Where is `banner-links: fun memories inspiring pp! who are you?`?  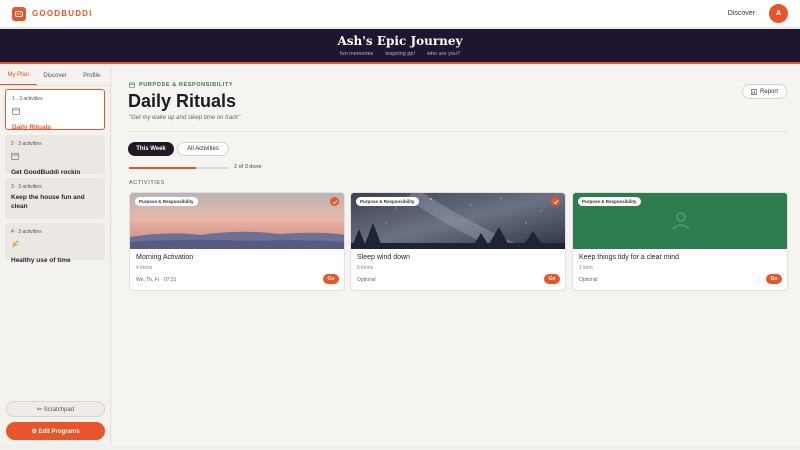
banner-links: fun memories inspiring pp! who are you? is located at coordinates (400, 54).